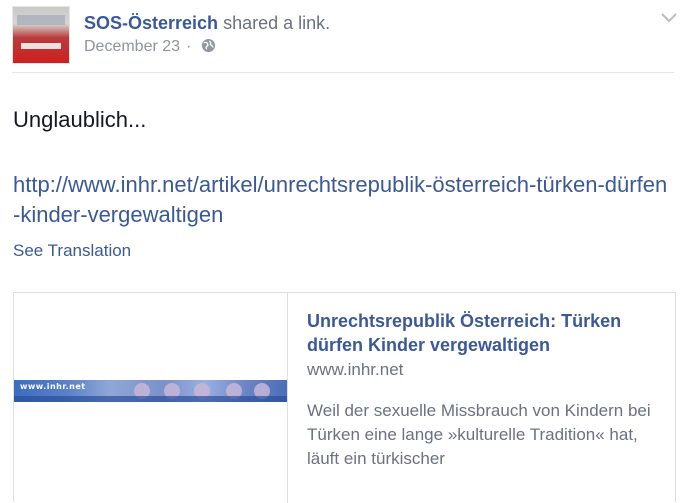  Describe the element at coordinates (209, 391) in the screenshot. I see `thumbnail-faces` at that location.